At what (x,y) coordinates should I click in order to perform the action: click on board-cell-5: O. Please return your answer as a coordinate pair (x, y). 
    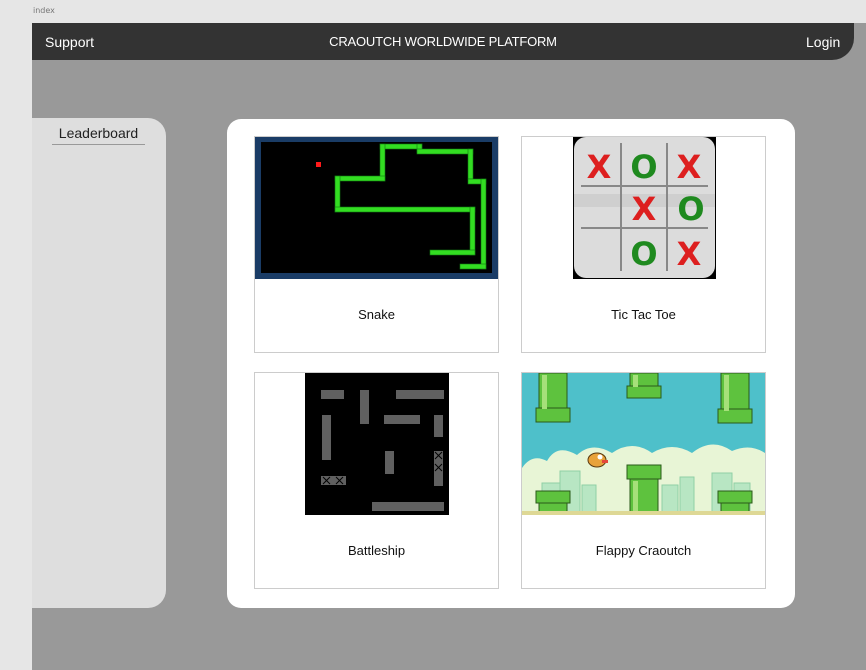
    Looking at the image, I should click on (690, 209).